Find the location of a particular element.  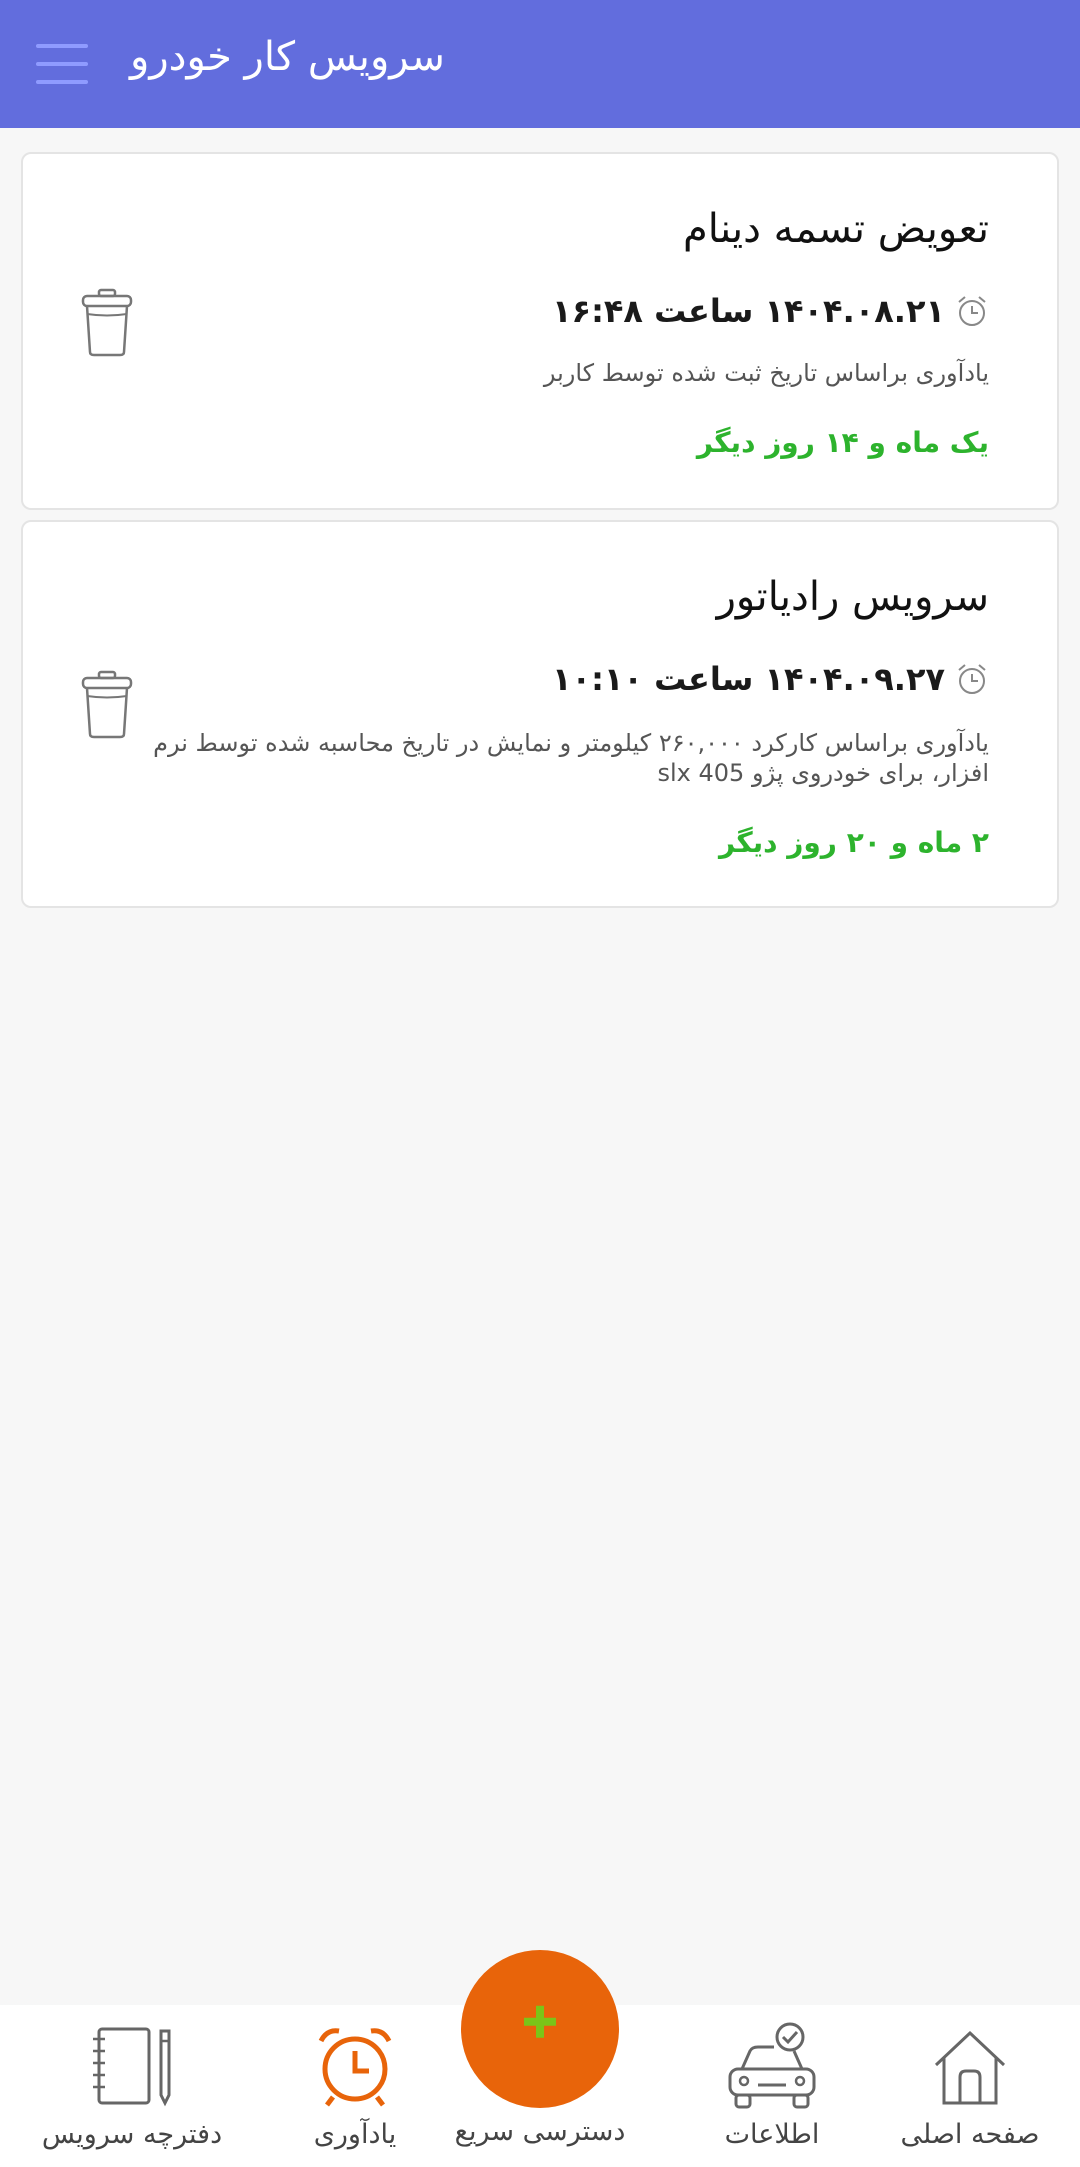

car-check-icon is located at coordinates (772, 2068).